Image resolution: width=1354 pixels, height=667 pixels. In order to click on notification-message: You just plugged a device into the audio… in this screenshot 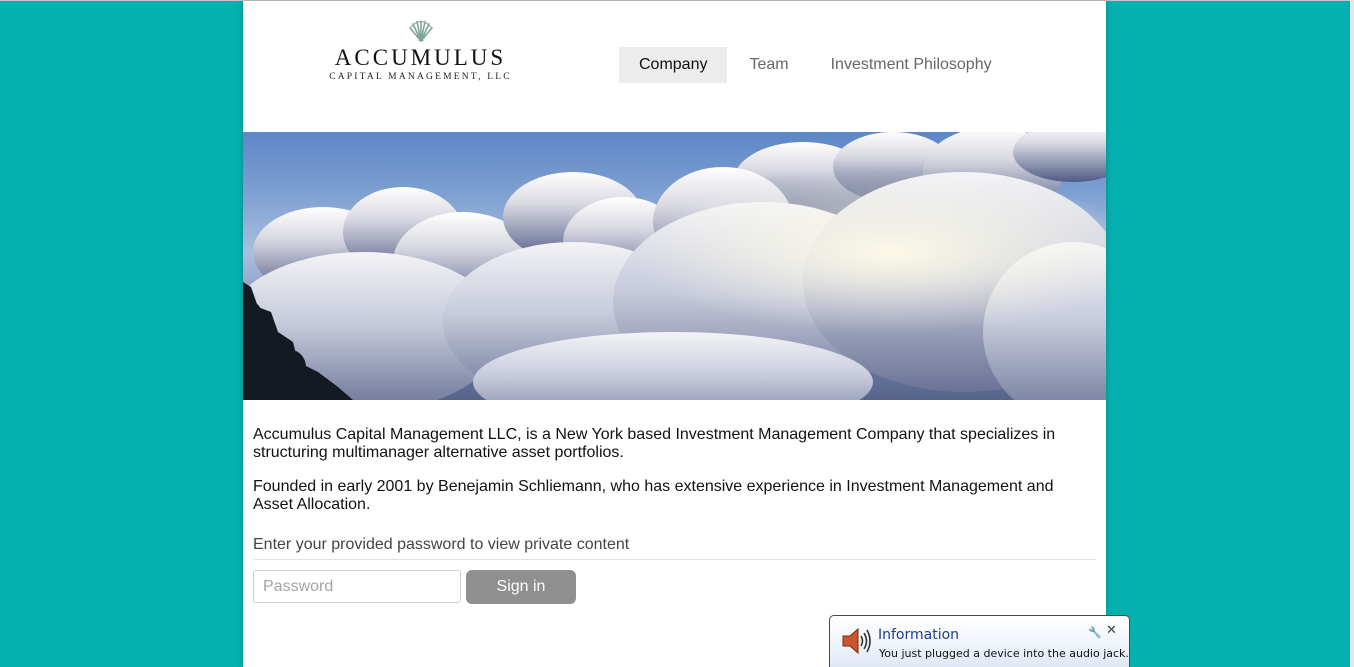, I will do `click(1004, 653)`.